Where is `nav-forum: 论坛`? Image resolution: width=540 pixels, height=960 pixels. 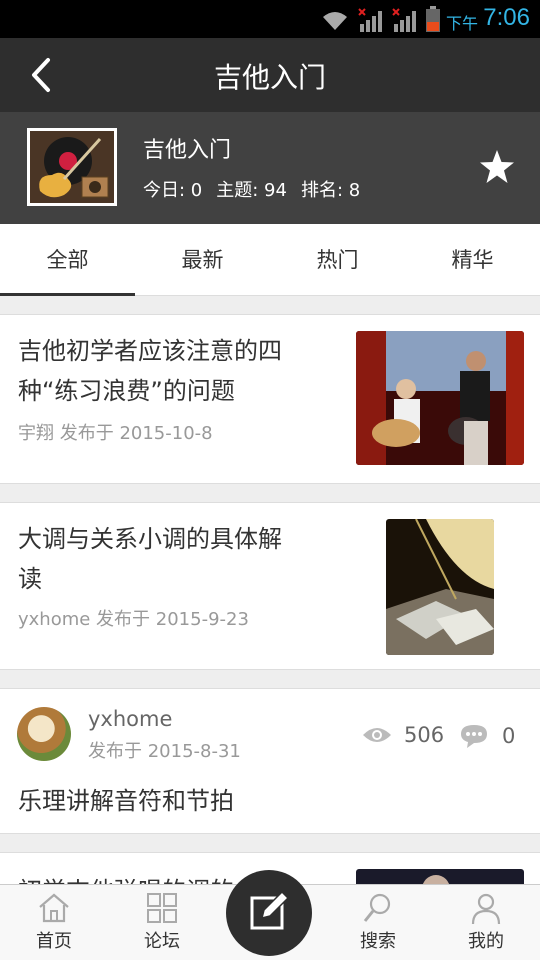
nav-forum: 论坛 is located at coordinates (162, 922).